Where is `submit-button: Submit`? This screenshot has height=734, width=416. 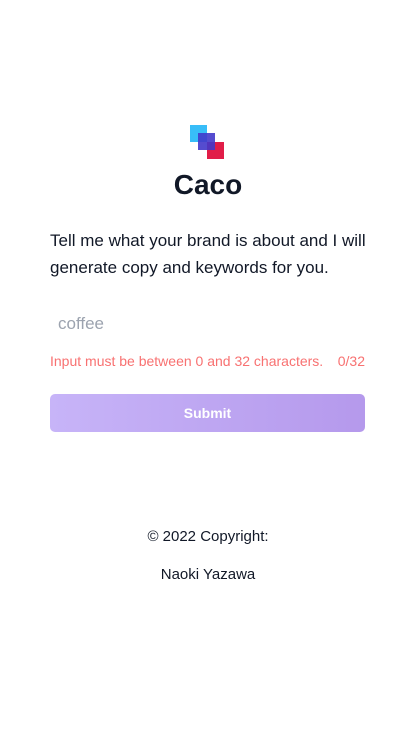 submit-button: Submit is located at coordinates (207, 413).